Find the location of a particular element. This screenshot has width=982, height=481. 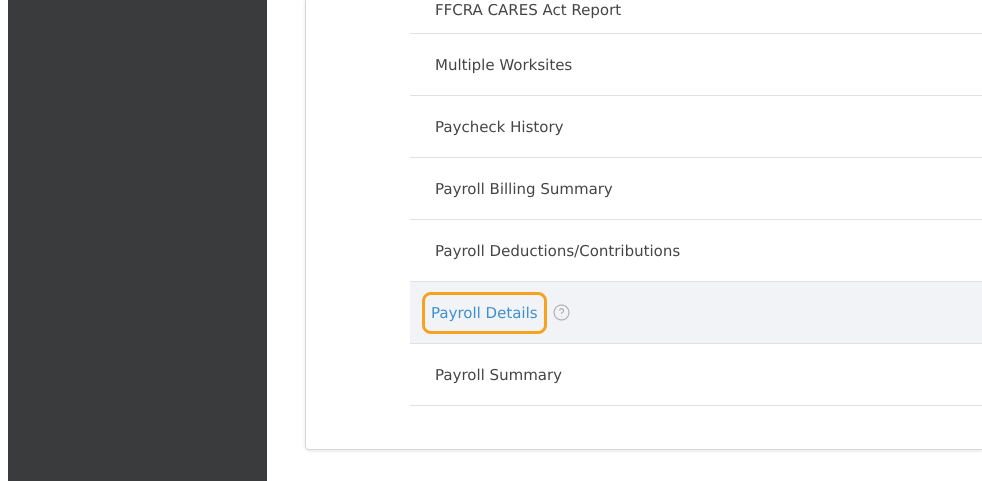

report-link: Payroll Summary is located at coordinates (499, 374).